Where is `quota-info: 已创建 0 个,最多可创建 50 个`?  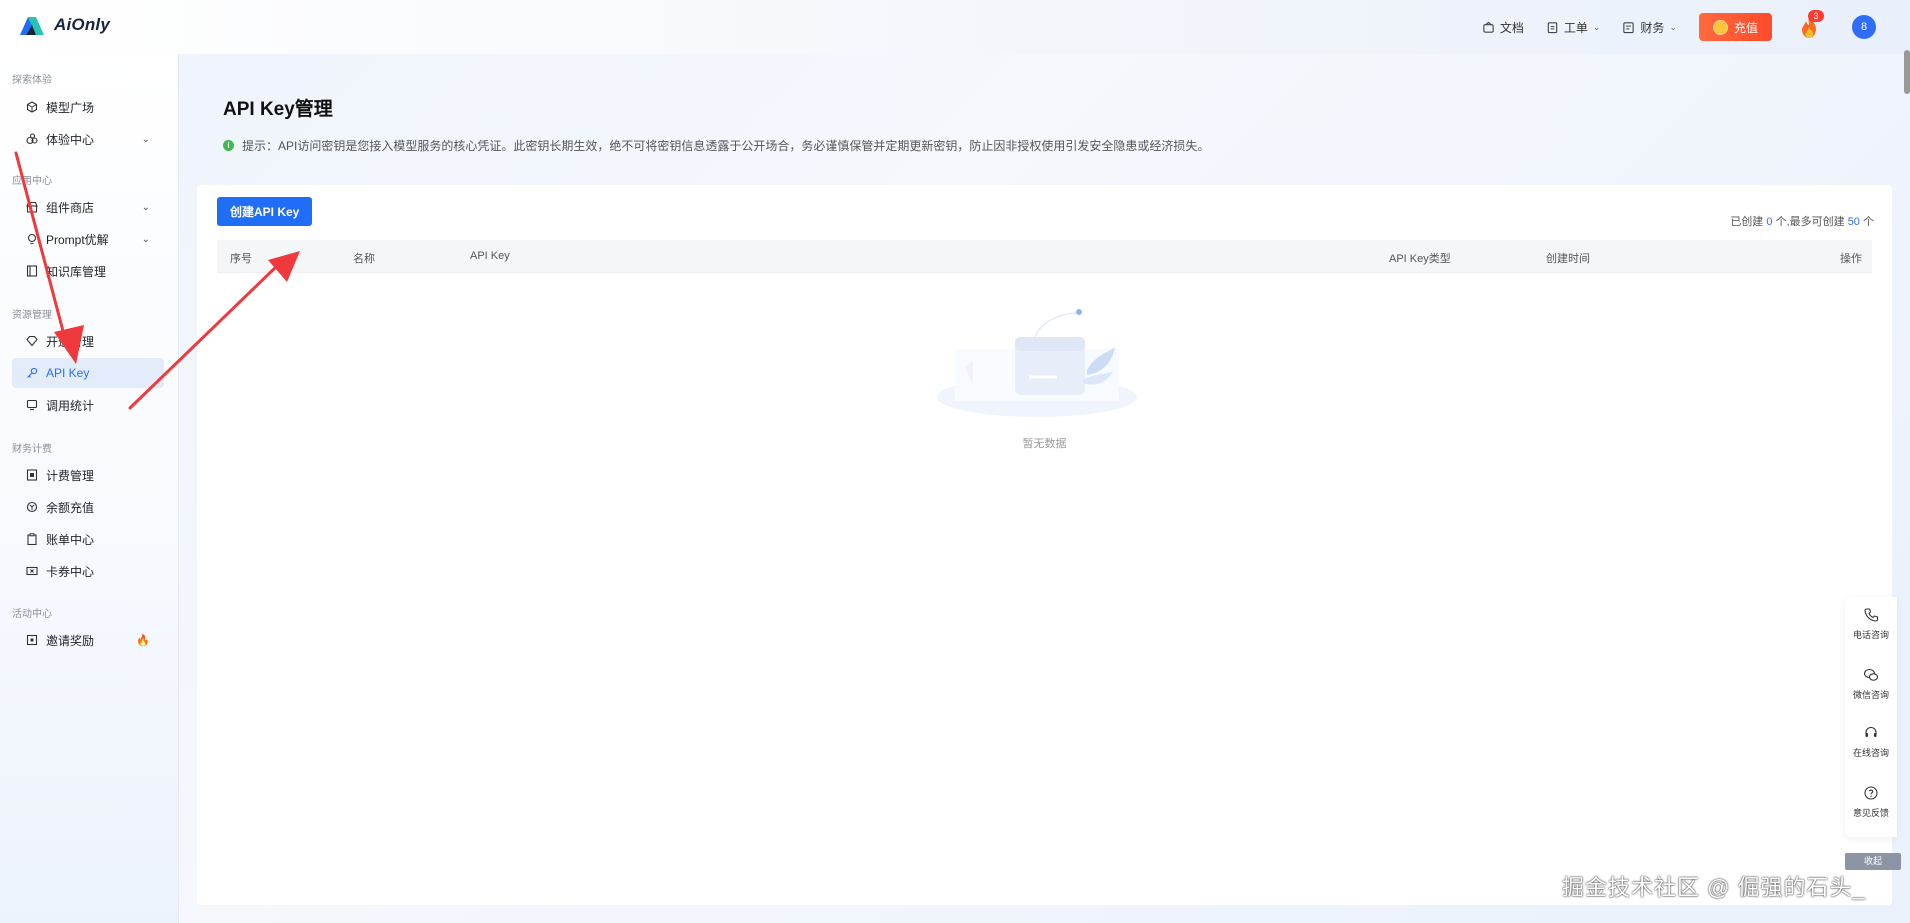 quota-info: 已创建 0 个,最多可创建 50 个 is located at coordinates (1802, 221).